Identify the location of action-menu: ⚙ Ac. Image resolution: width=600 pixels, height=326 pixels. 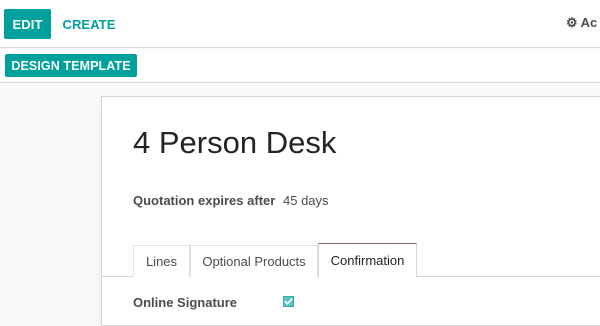
(581, 22).